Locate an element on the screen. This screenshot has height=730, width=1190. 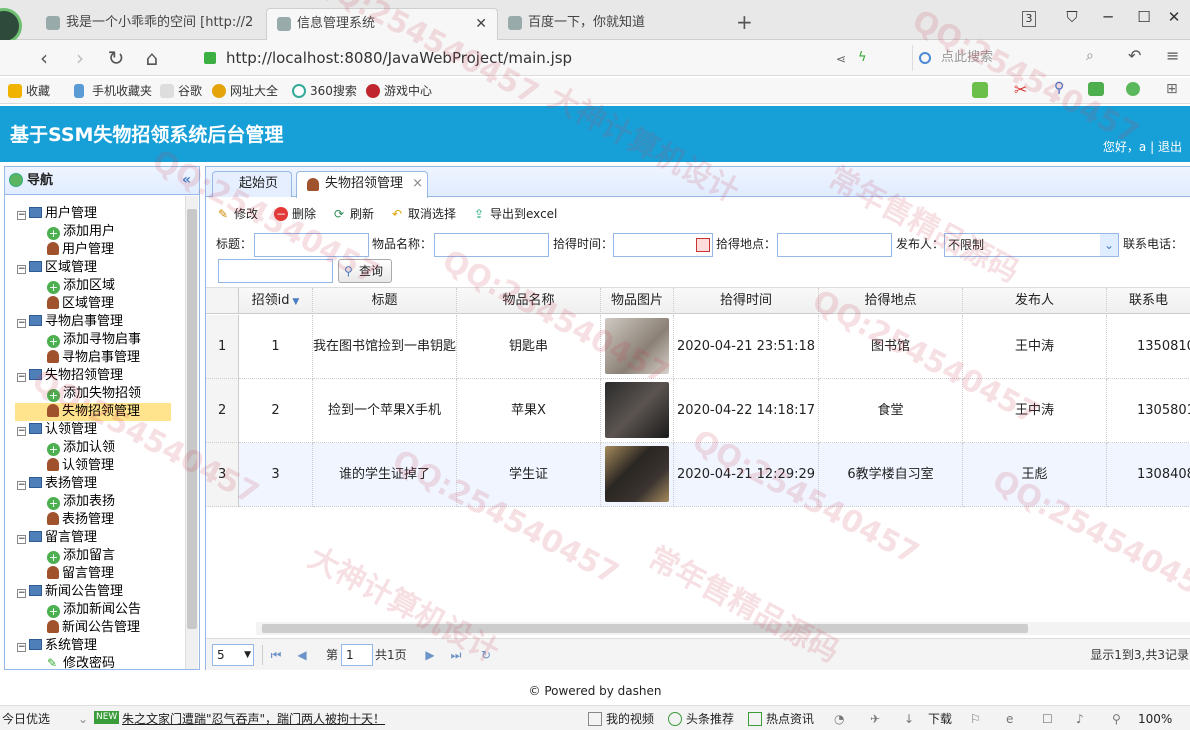
cell-publisher: 王中涛 is located at coordinates (1035, 347).